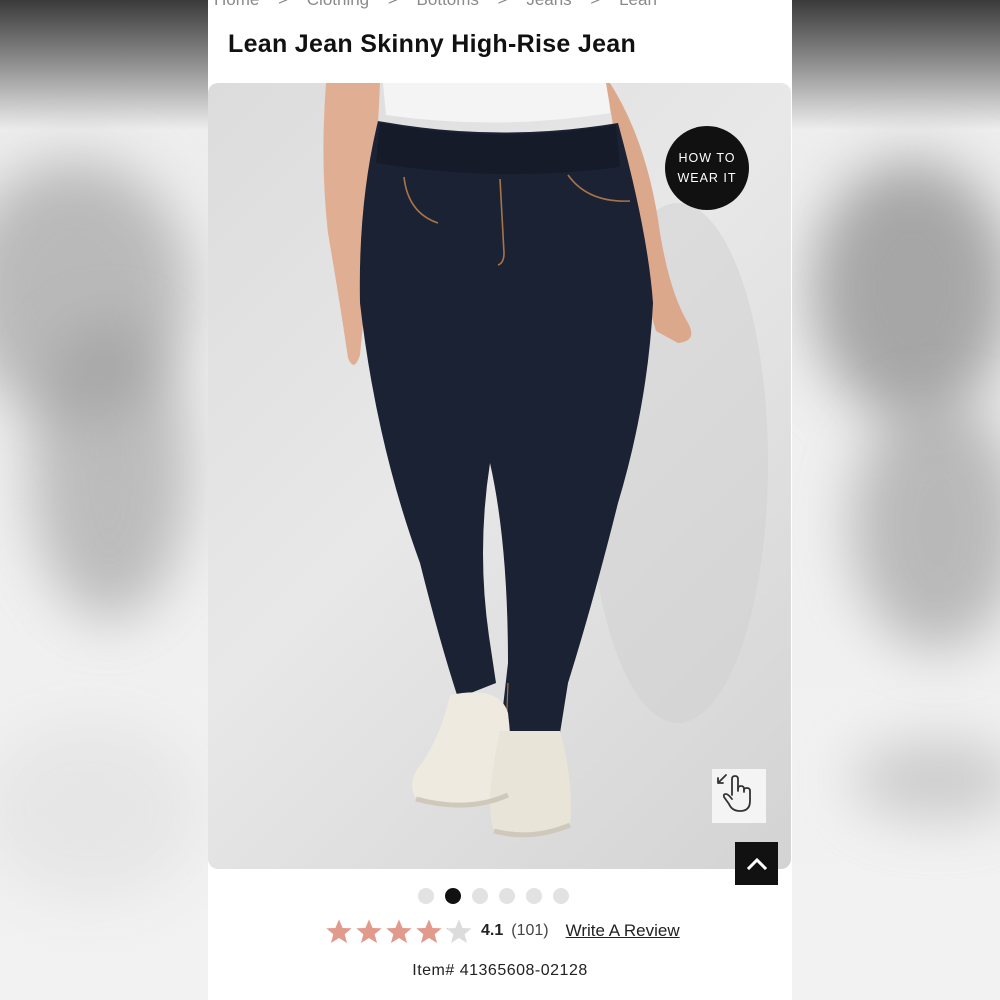  I want to click on how-to-wear-it-button: HOW TO WEAR IT, so click(707, 168).